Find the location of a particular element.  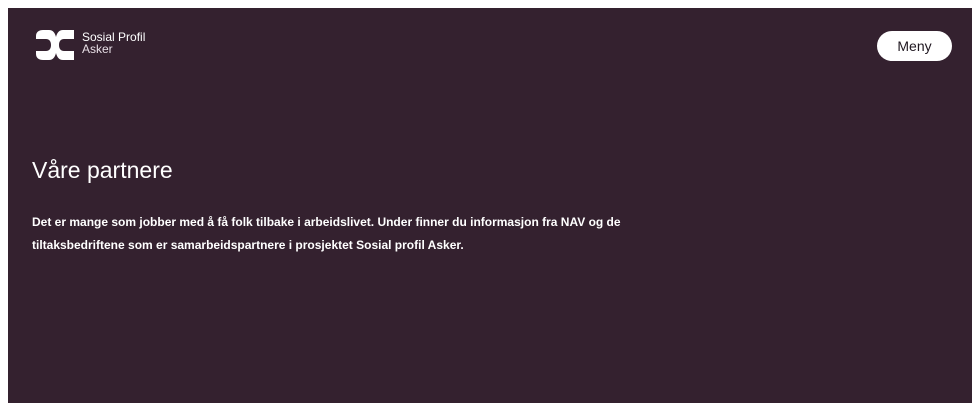

menu-button: Meny is located at coordinates (914, 46).